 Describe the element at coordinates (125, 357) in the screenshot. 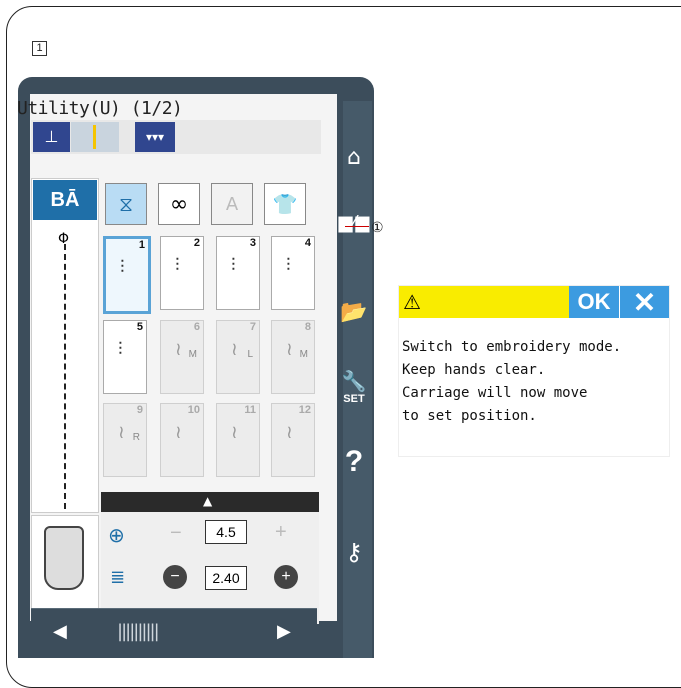

I see `stitch-button-5: 5 ⫶` at that location.